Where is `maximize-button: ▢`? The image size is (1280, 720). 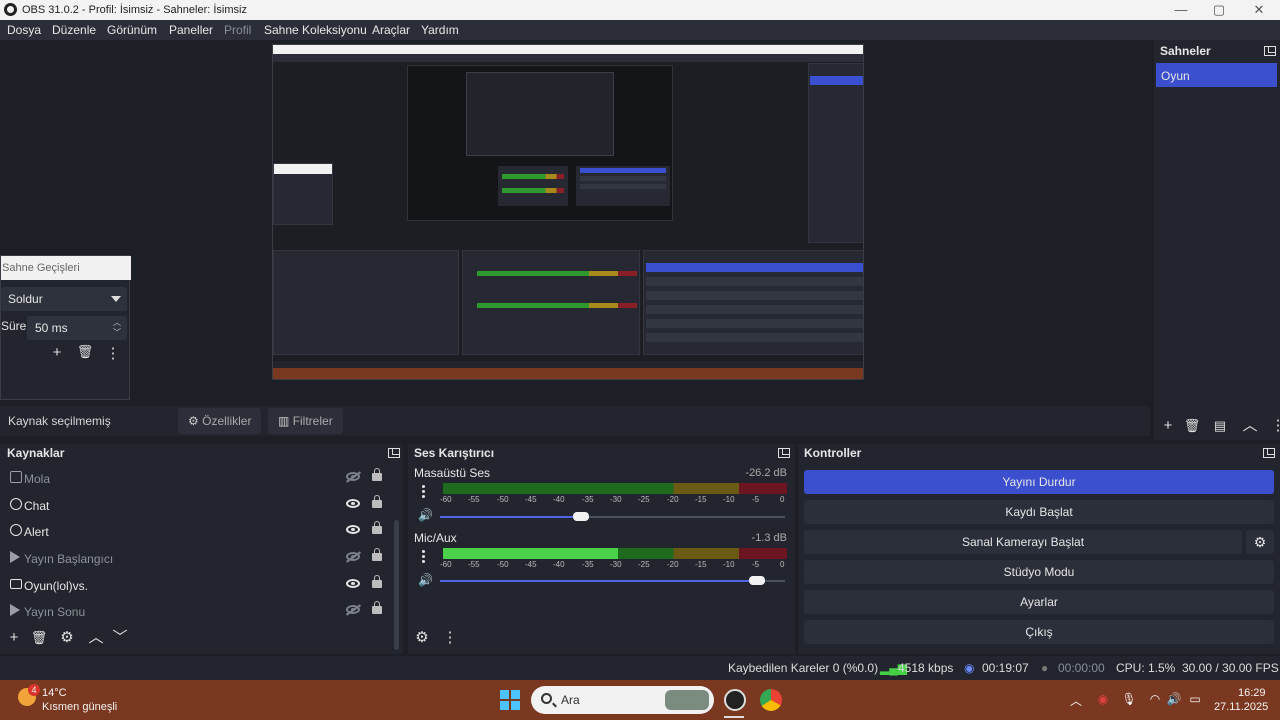
maximize-button: ▢ is located at coordinates (1219, 10).